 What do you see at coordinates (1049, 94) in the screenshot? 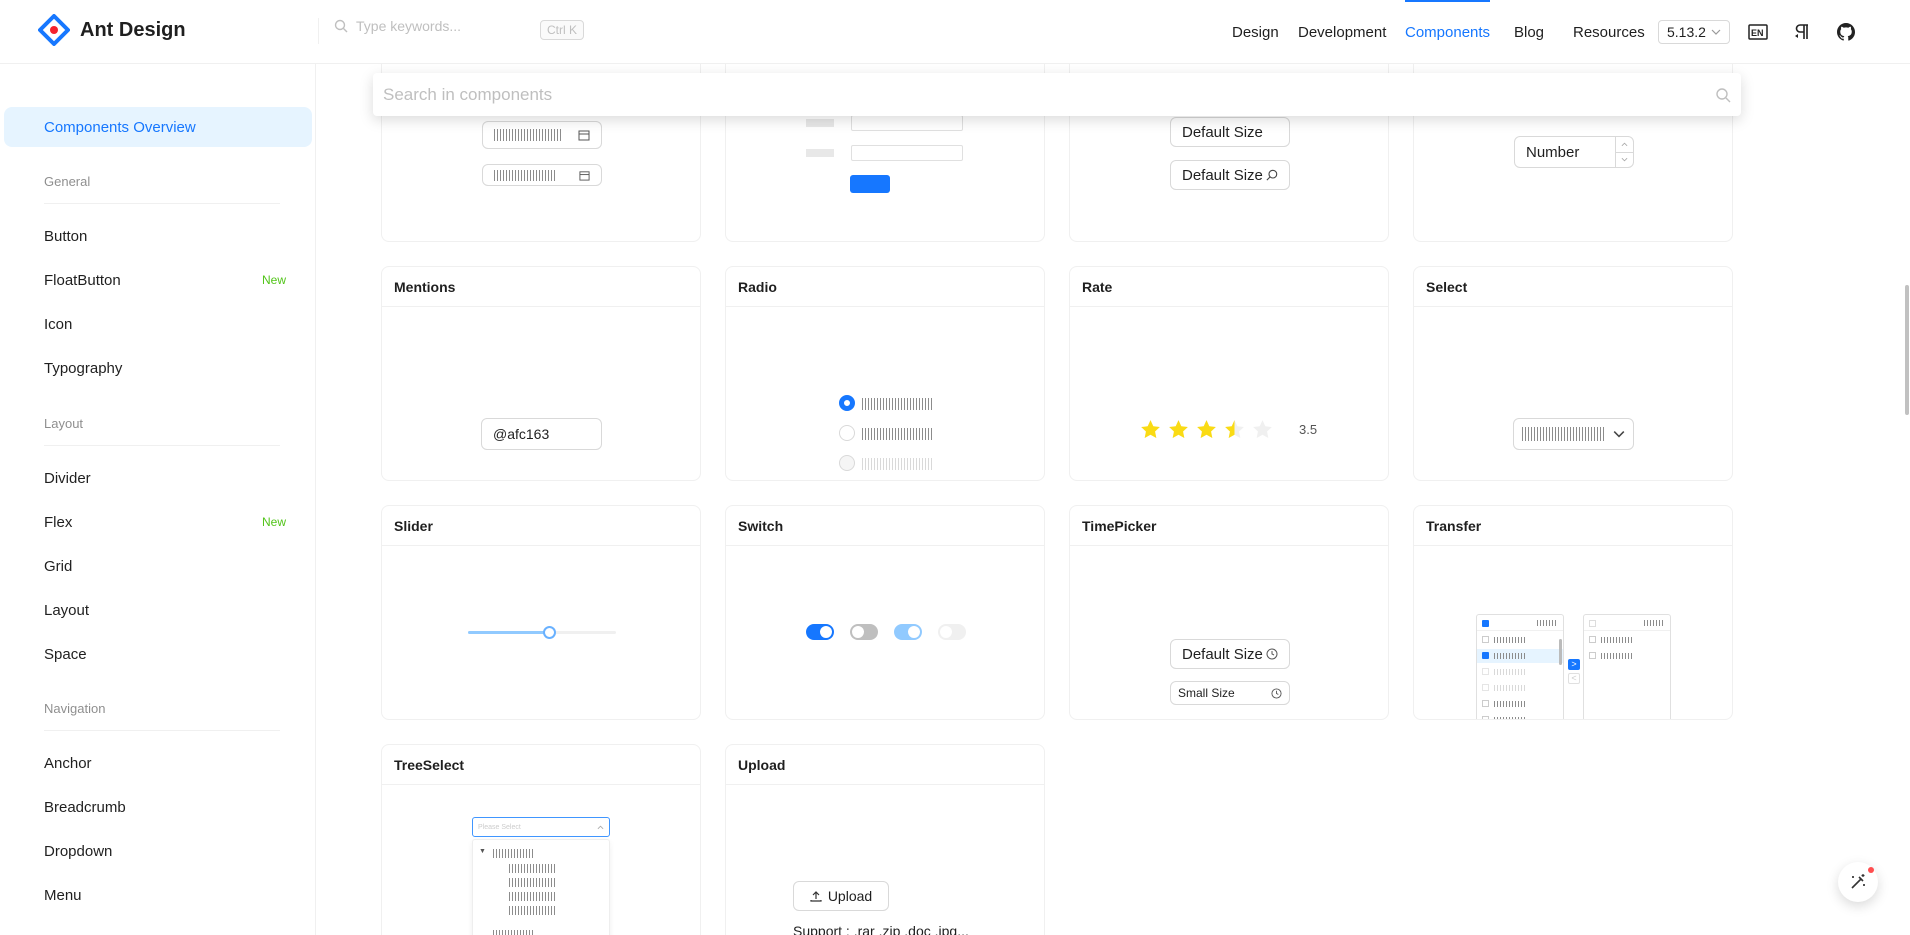
I see `component-search-input` at bounding box center [1049, 94].